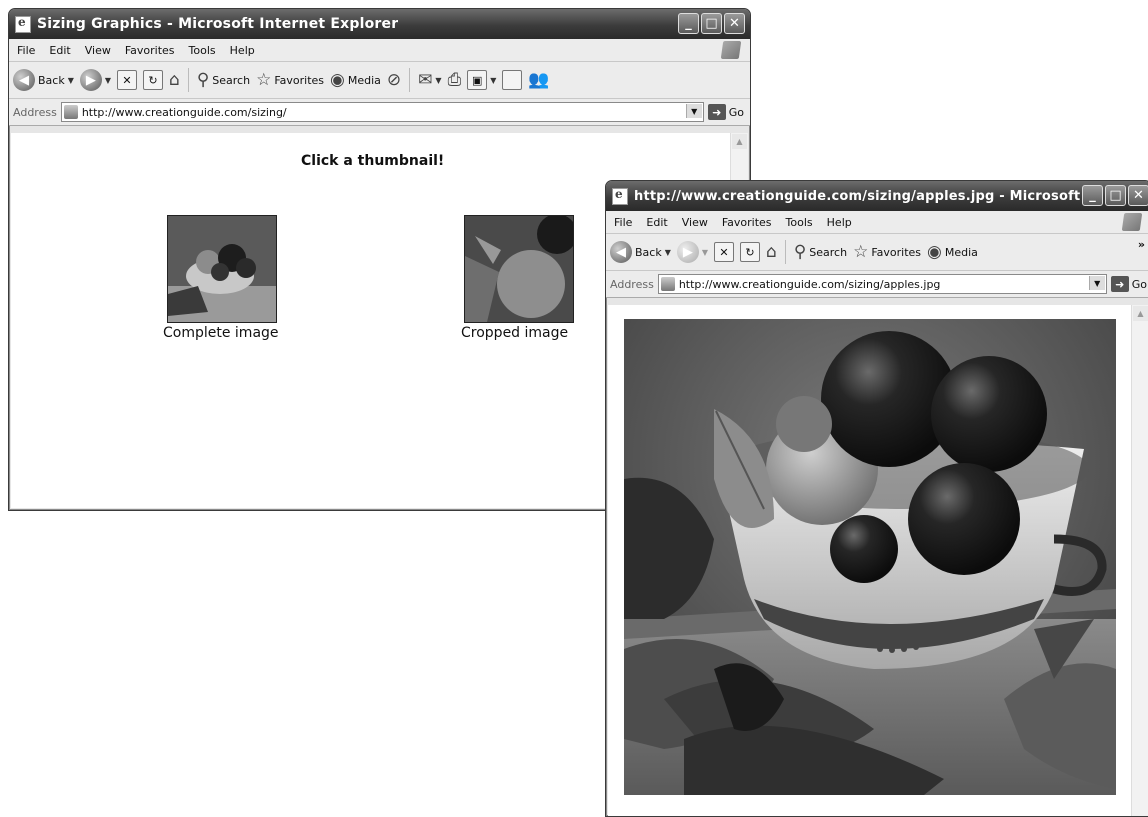  What do you see at coordinates (51, 80) in the screenshot?
I see `back-label: Back` at bounding box center [51, 80].